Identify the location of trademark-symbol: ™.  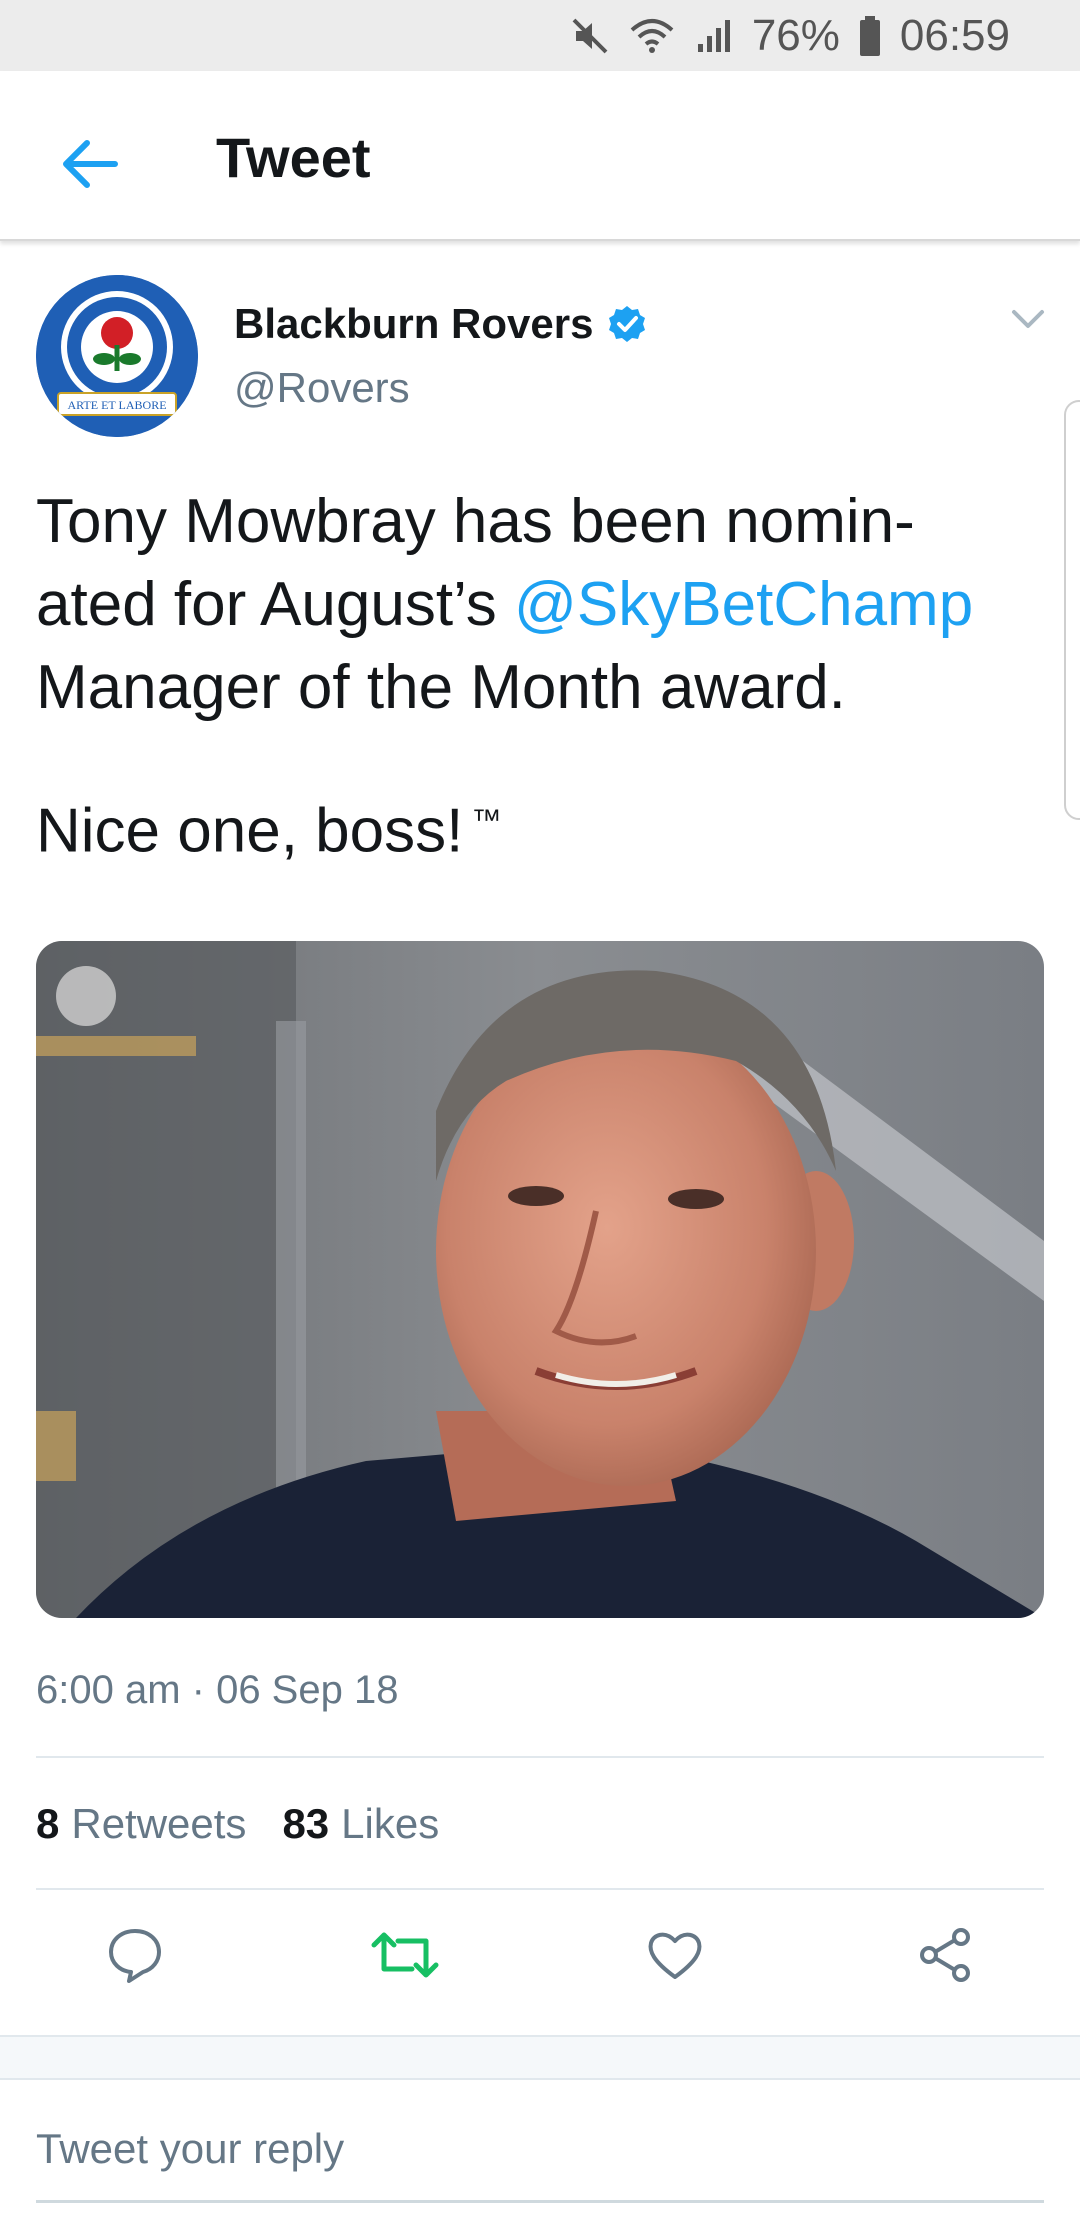
(486, 820).